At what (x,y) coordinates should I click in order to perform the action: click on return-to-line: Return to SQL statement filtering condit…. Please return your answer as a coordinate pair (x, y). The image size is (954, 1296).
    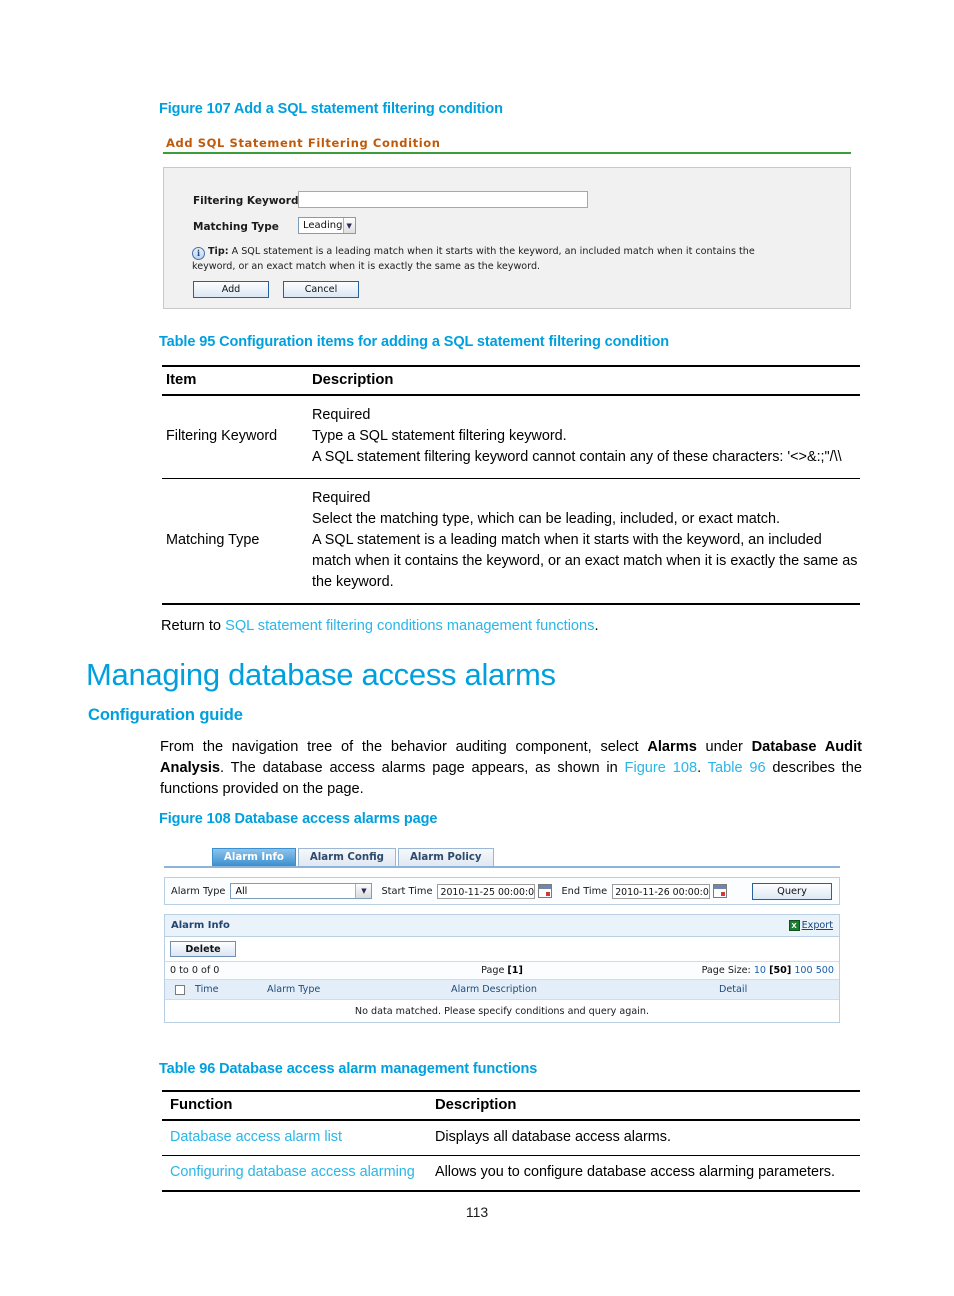
    Looking at the image, I should click on (511, 626).